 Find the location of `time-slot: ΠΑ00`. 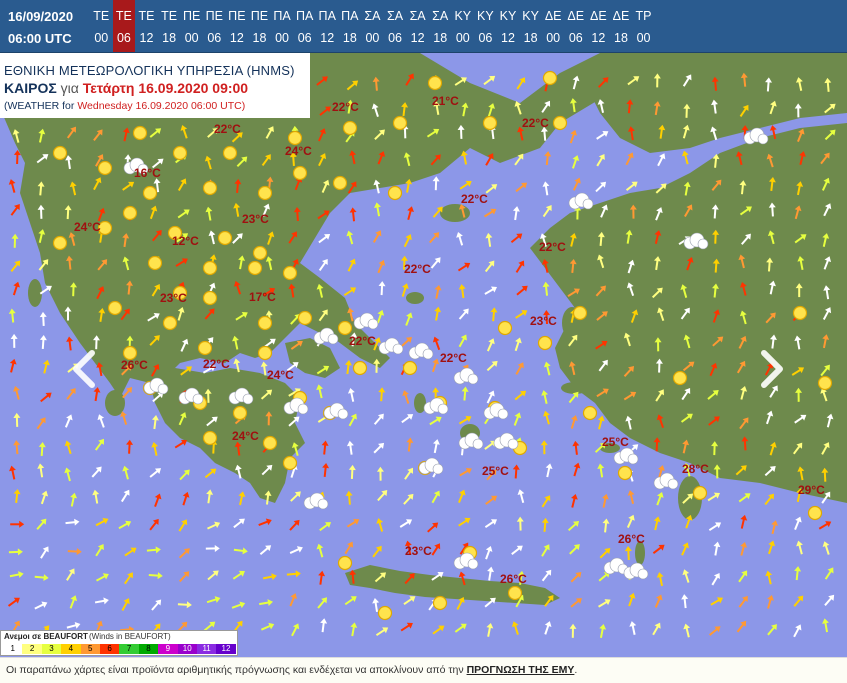

time-slot: ΠΑ00 is located at coordinates (282, 26).